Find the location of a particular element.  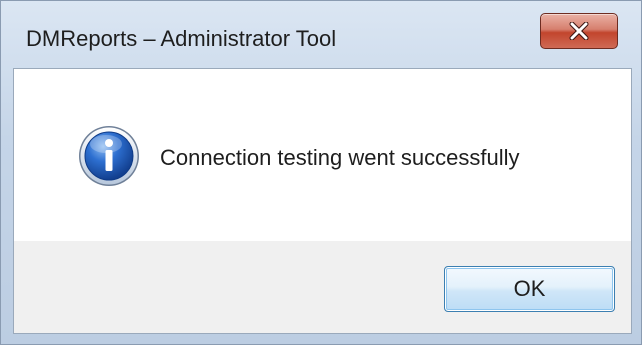

window-title: DMReports – Administrator Tool is located at coordinates (181, 38).